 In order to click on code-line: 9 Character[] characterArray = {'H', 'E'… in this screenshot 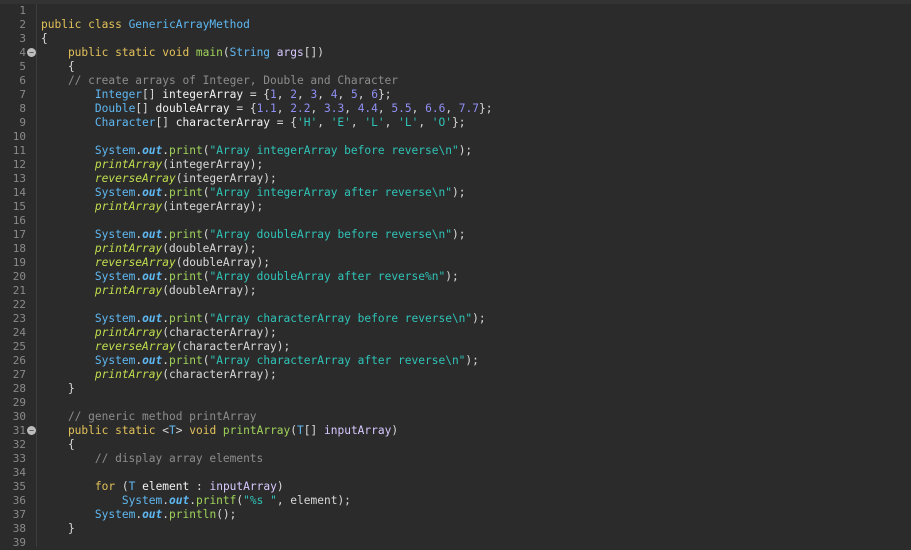, I will do `click(455, 123)`.